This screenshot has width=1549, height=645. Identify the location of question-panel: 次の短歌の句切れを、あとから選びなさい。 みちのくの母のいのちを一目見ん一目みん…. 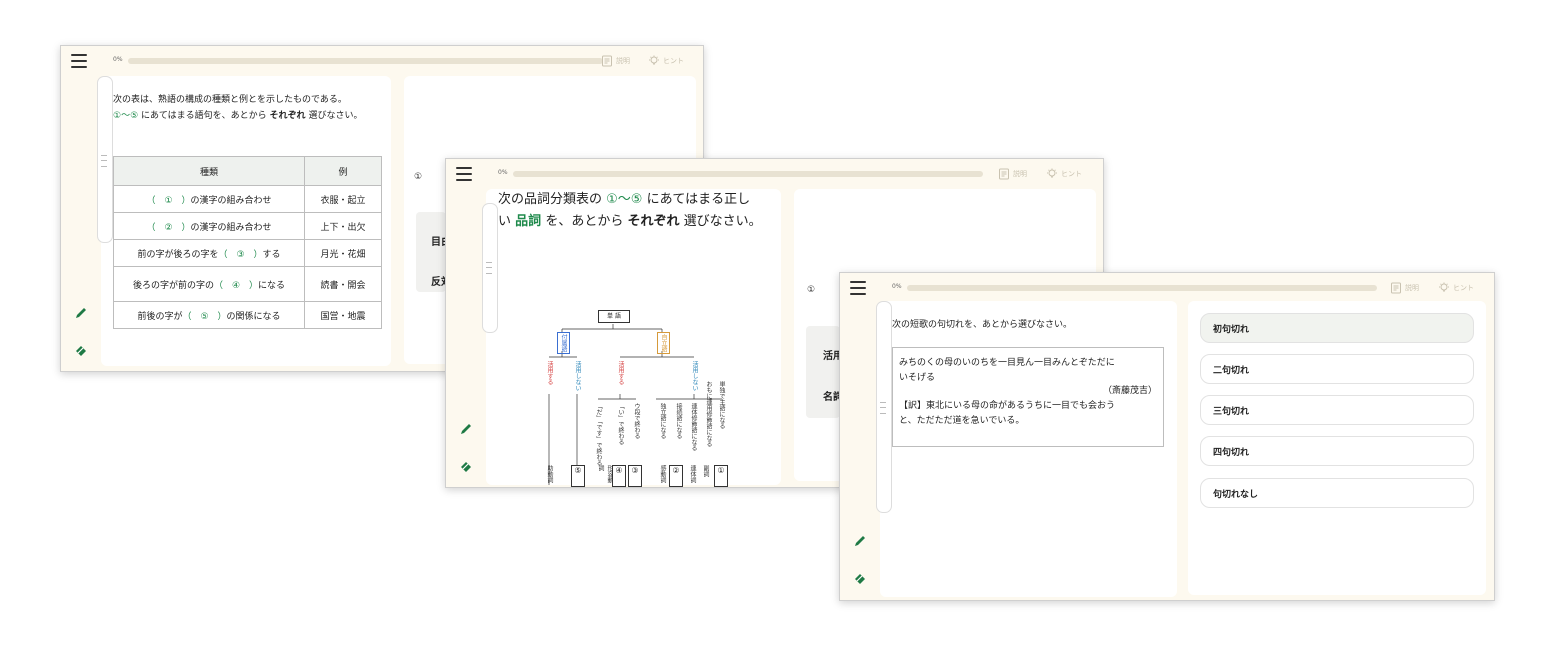
(1028, 449).